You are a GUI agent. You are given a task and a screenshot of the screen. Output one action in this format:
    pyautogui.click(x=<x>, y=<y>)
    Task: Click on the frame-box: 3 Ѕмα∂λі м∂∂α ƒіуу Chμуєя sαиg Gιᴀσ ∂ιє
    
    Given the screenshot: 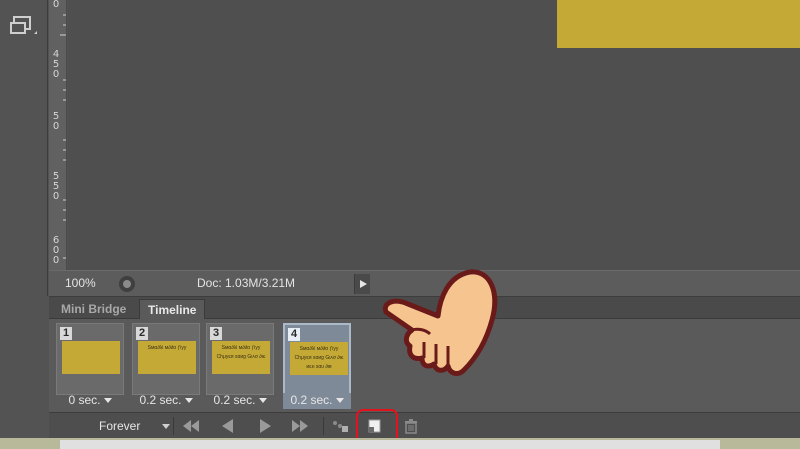 What is the action you would take?
    pyautogui.click(x=240, y=359)
    